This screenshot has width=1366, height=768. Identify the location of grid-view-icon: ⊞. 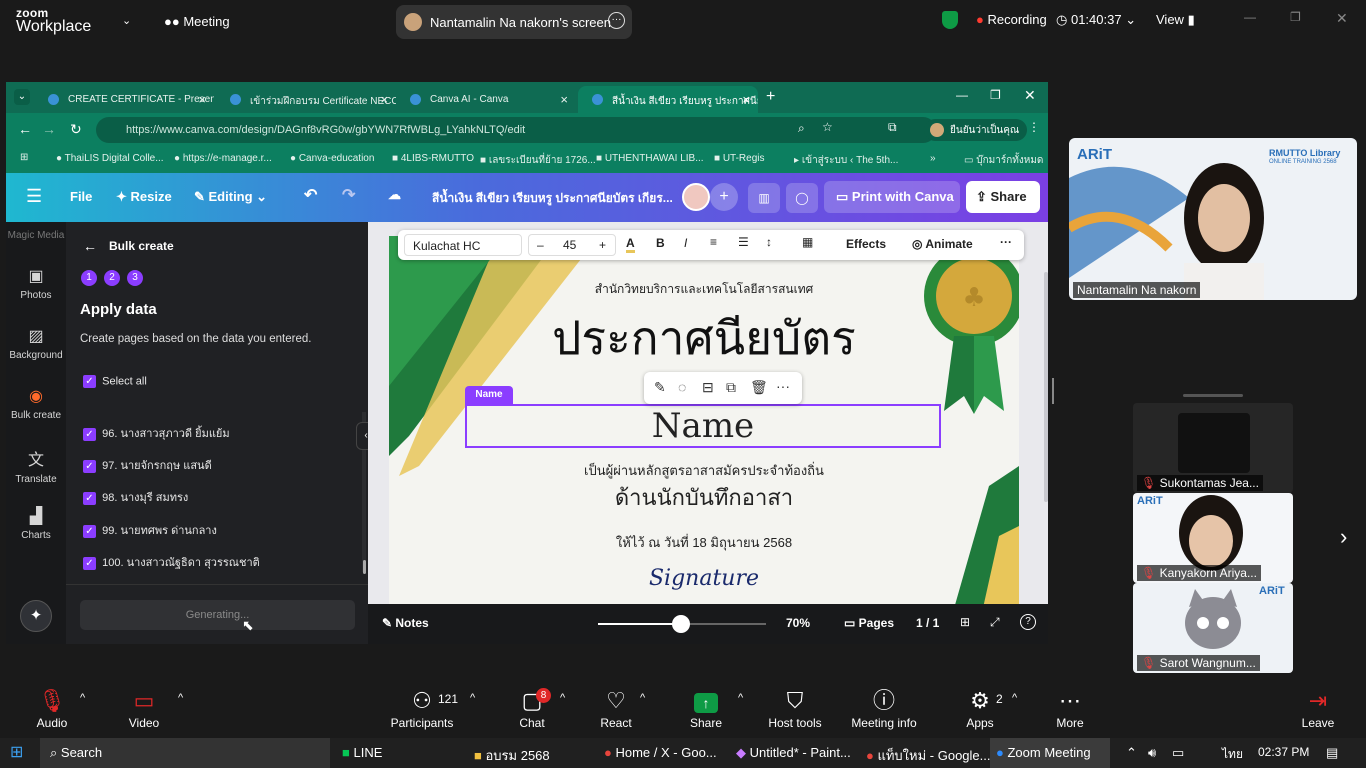
(965, 622).